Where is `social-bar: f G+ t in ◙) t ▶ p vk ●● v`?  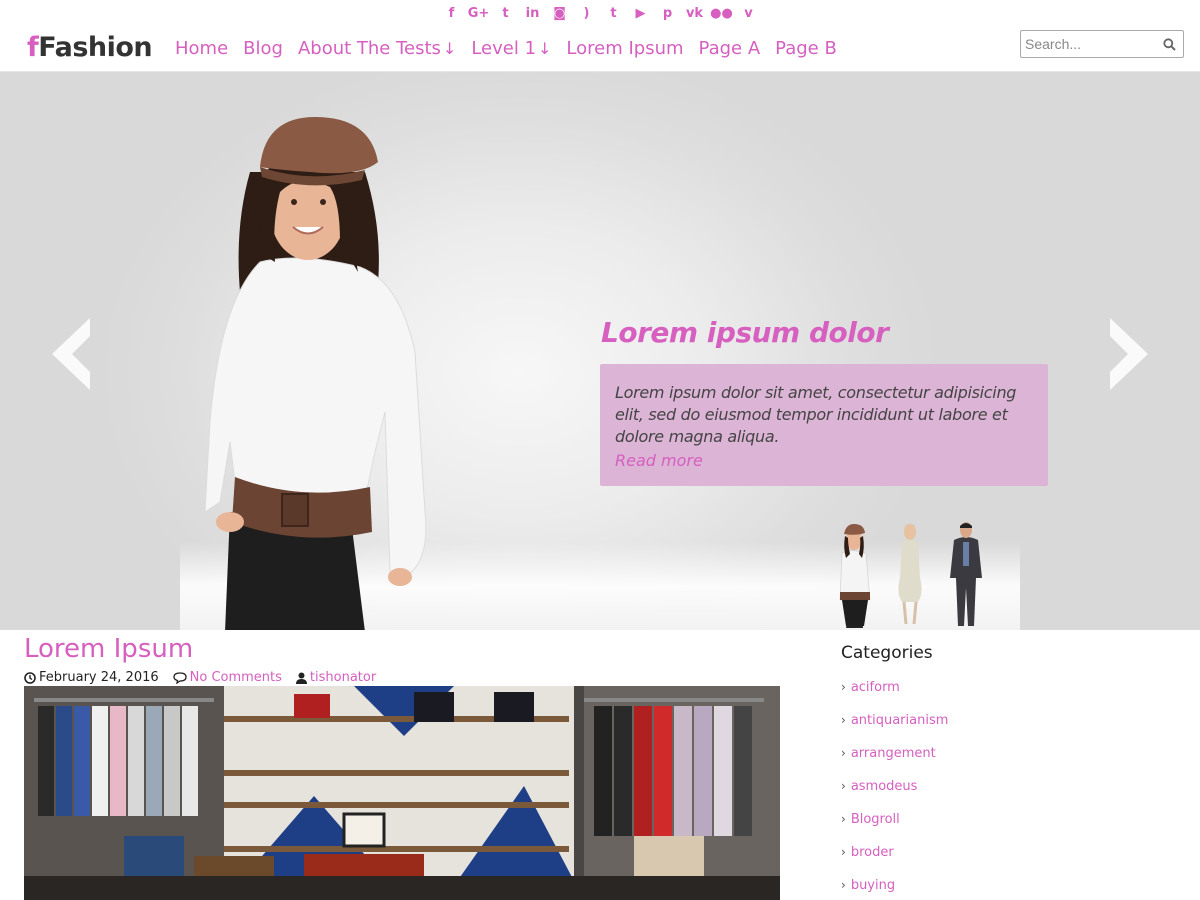
social-bar: f G+ t in ◙) t ▶ p vk ●● v is located at coordinates (600, 13).